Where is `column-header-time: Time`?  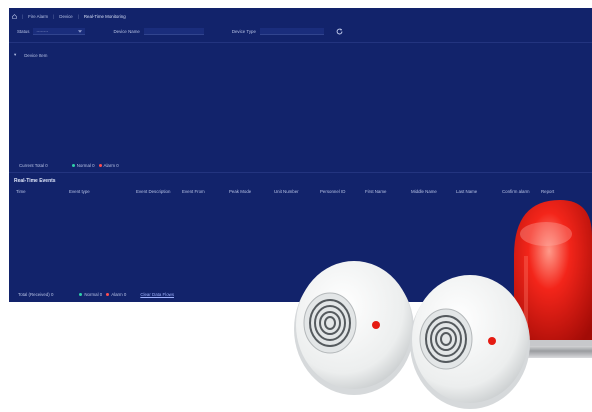
column-header-time: Time is located at coordinates (21, 191).